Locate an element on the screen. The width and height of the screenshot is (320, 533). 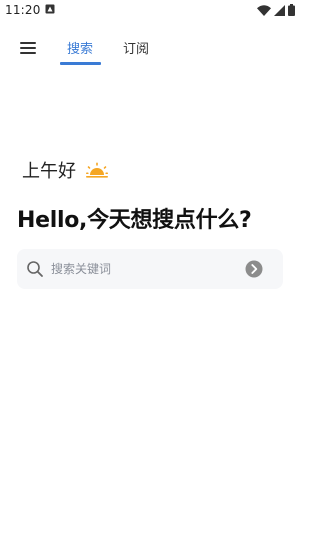
greeting: 上午好 is located at coordinates (65, 170).